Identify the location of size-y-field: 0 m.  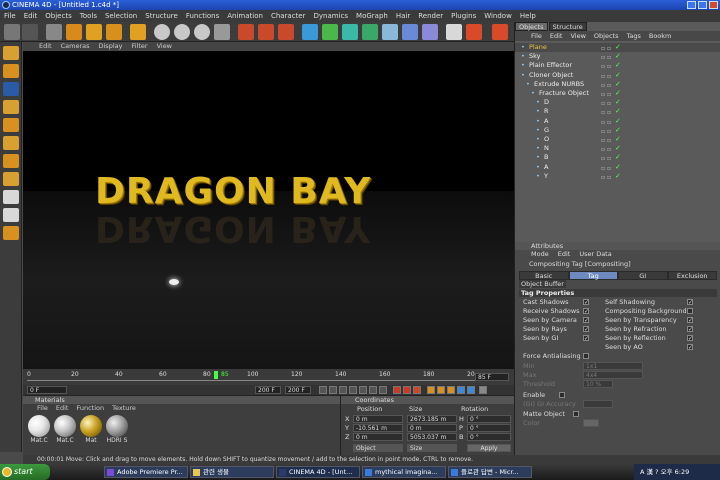
(432, 428).